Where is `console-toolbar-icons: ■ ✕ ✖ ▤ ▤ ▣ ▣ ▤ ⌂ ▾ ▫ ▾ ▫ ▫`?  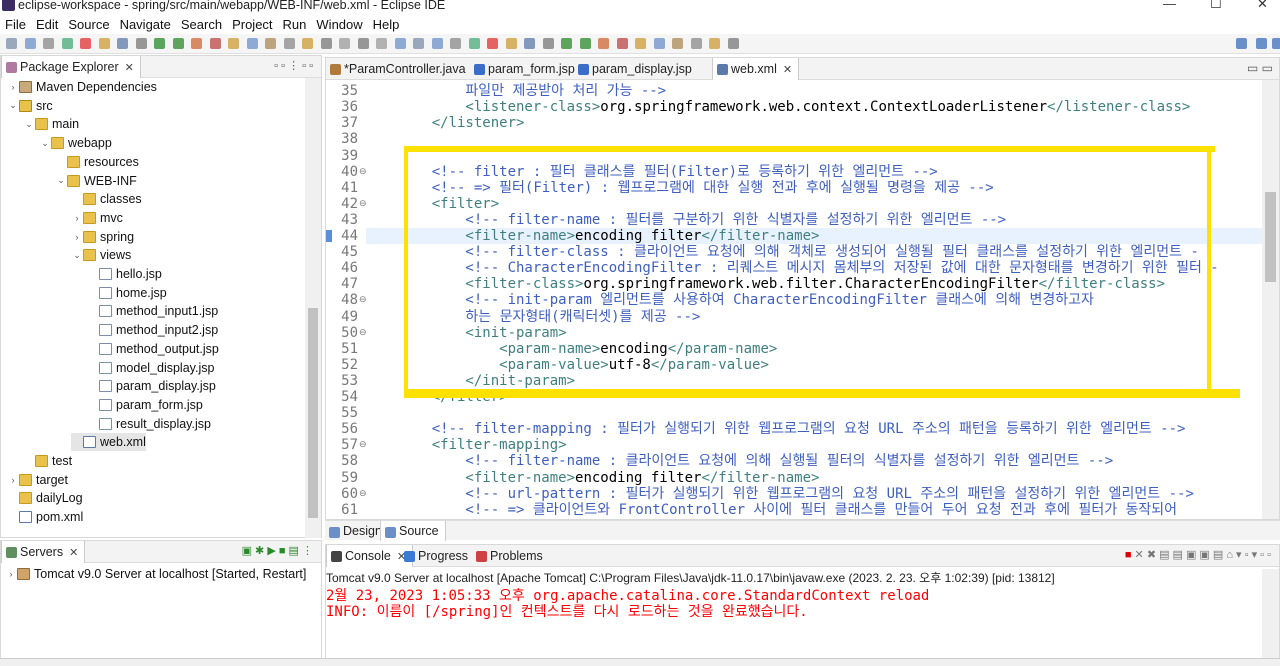 console-toolbar-icons: ■ ✕ ✖ ▤ ▤ ▣ ▣ ▤ ⌂ ▾ ▫ ▾ ▫ ▫ is located at coordinates (1198, 554).